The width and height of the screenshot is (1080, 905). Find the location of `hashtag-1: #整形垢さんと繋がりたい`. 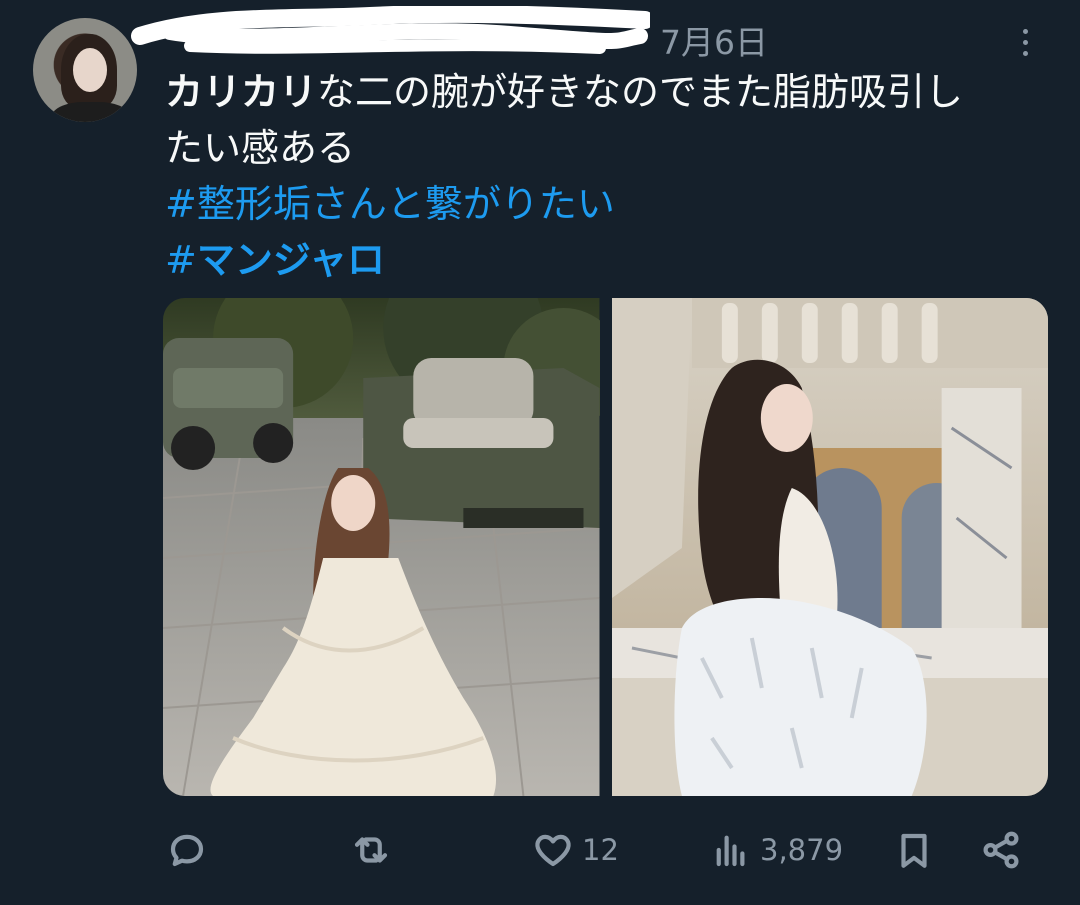

hashtag-1: #整形垢さんと繋がりたい is located at coordinates (612, 204).